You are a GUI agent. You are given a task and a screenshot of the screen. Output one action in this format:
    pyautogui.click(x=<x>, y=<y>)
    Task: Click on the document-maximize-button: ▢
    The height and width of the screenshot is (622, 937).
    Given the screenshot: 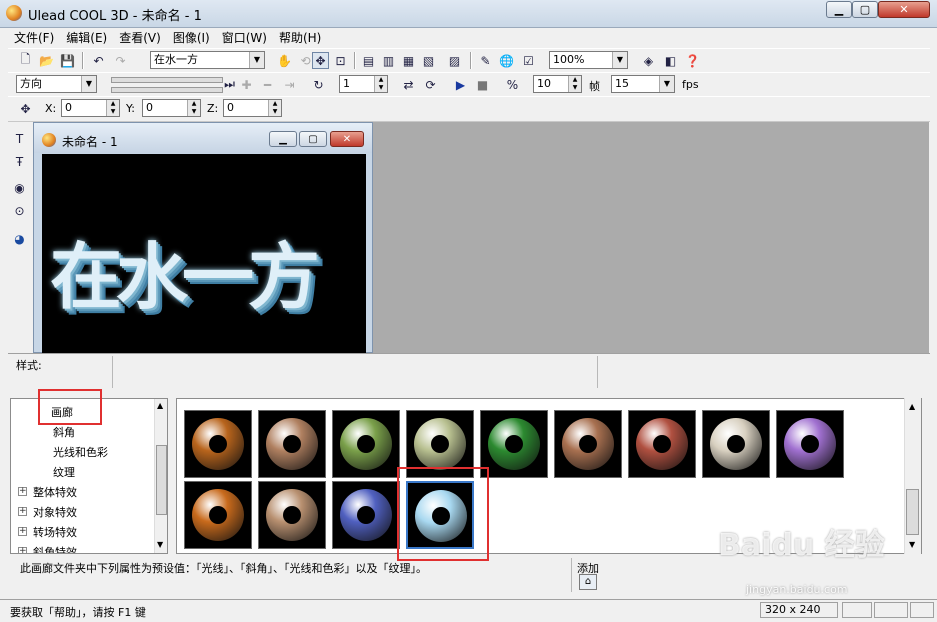 What is the action you would take?
    pyautogui.click(x=313, y=139)
    